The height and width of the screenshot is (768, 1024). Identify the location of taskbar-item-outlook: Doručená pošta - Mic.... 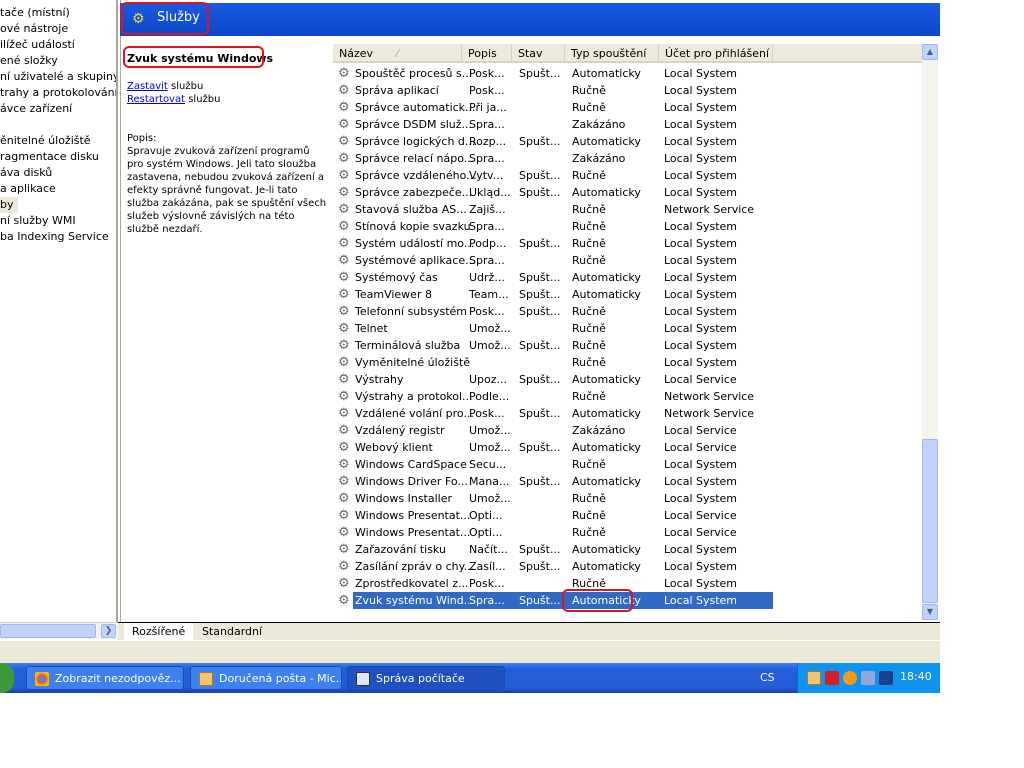
(266, 678).